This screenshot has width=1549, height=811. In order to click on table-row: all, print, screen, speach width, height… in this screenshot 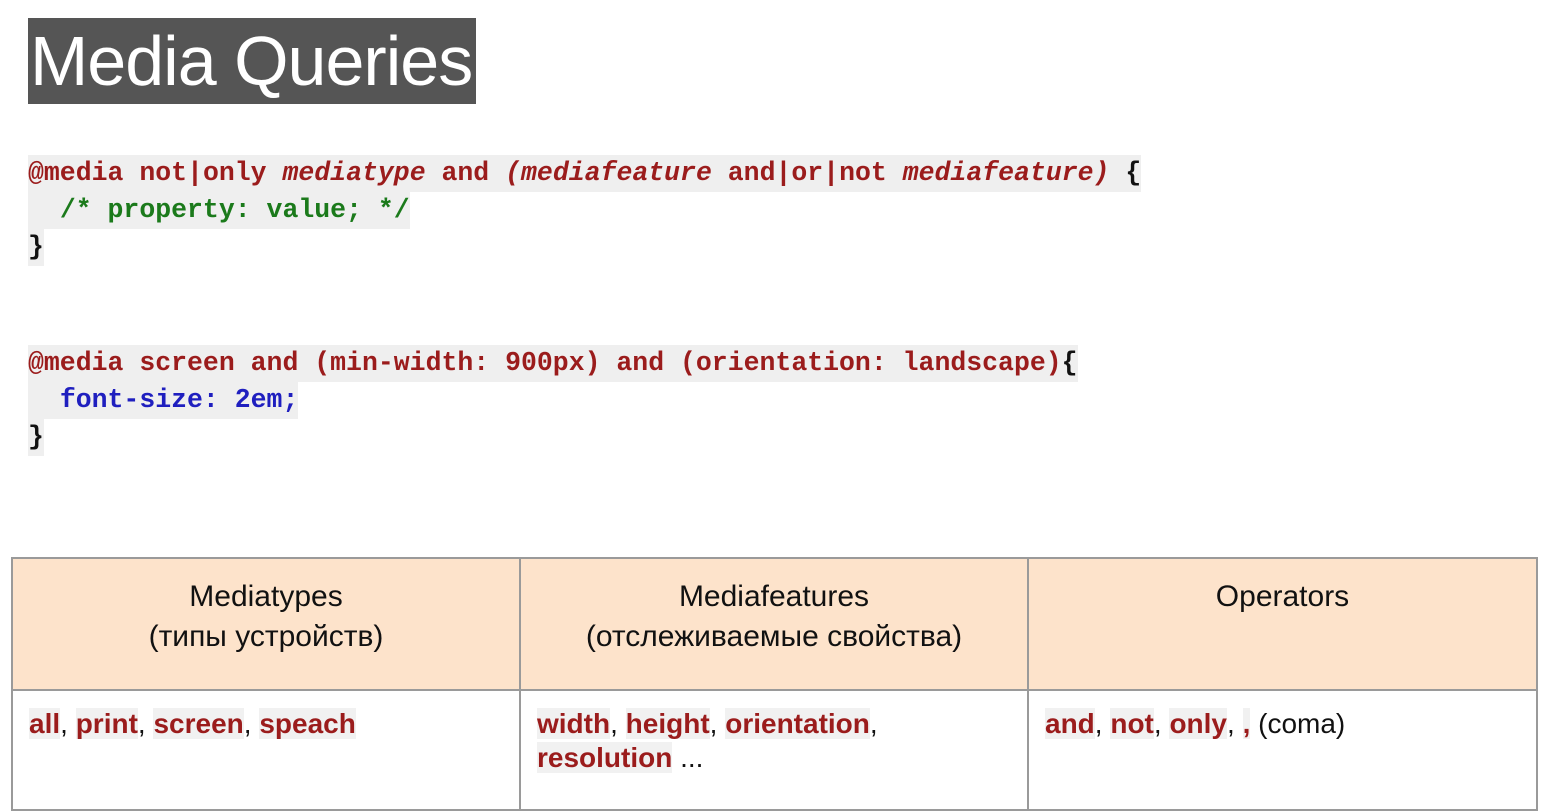, I will do `click(774, 750)`.